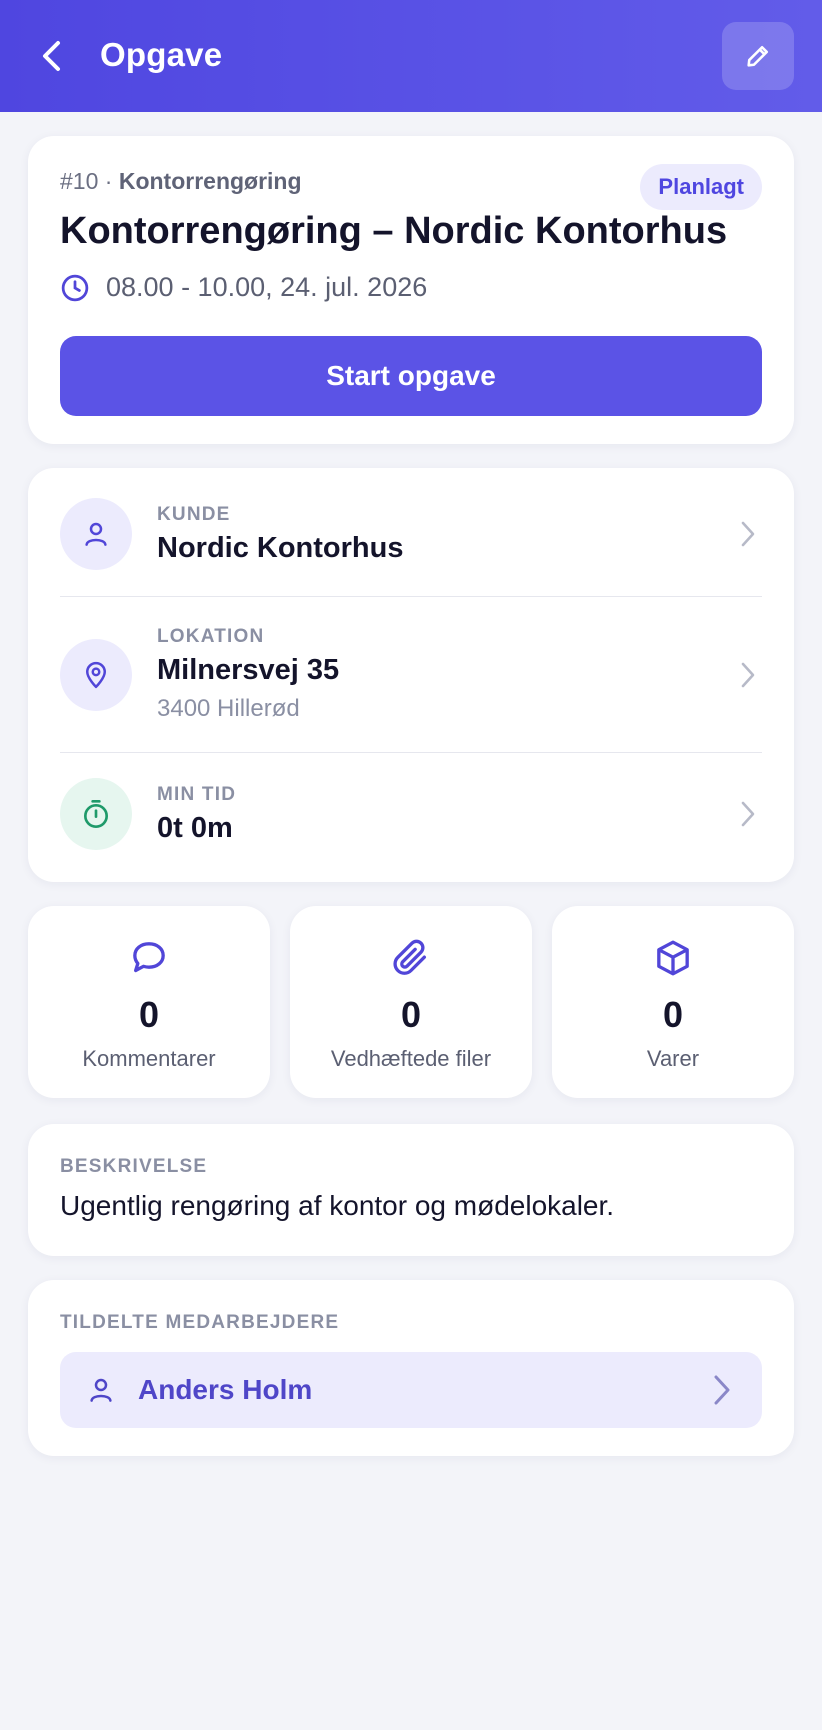 Image resolution: width=822 pixels, height=1730 pixels. Describe the element at coordinates (200, 1322) in the screenshot. I see `assigned-label: TILDELTE MEDARBEJDERE` at that location.